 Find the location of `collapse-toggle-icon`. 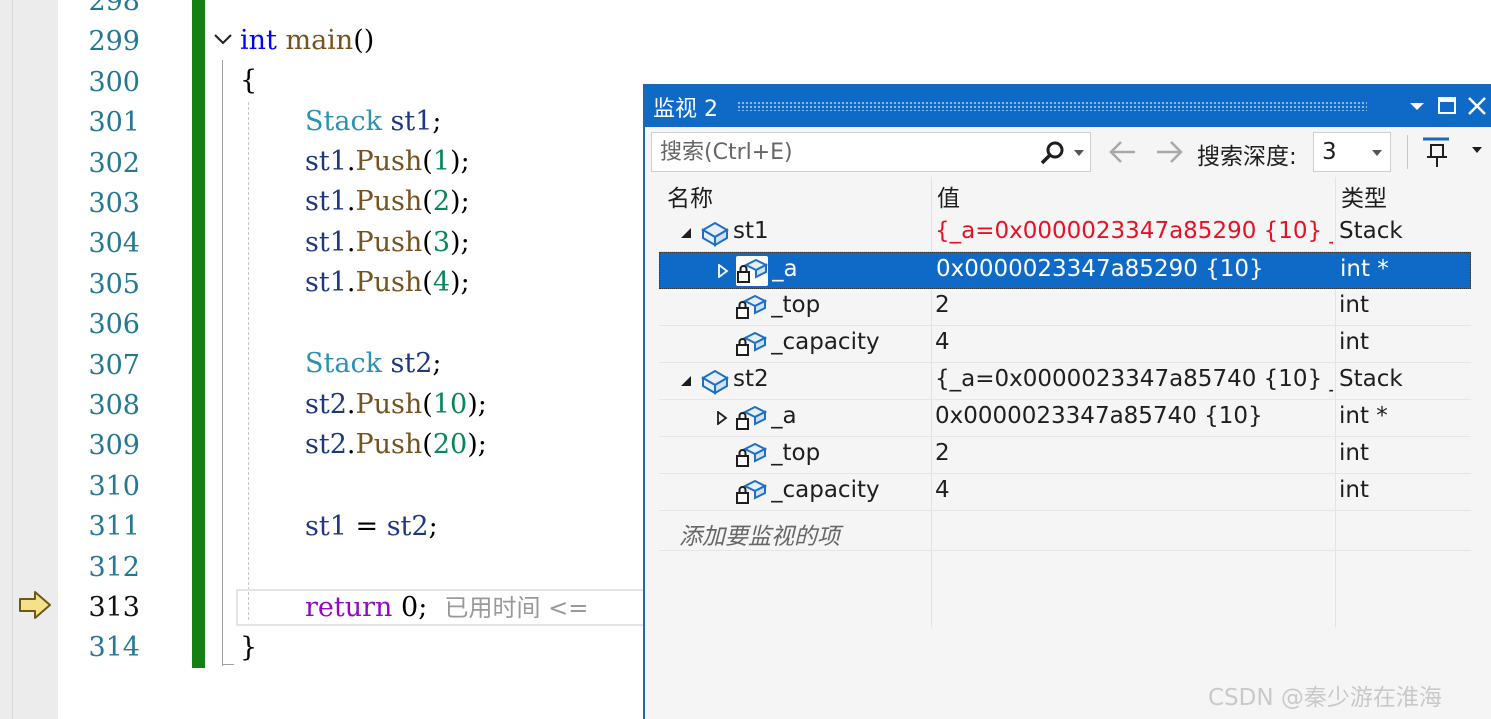

collapse-toggle-icon is located at coordinates (223, 39).